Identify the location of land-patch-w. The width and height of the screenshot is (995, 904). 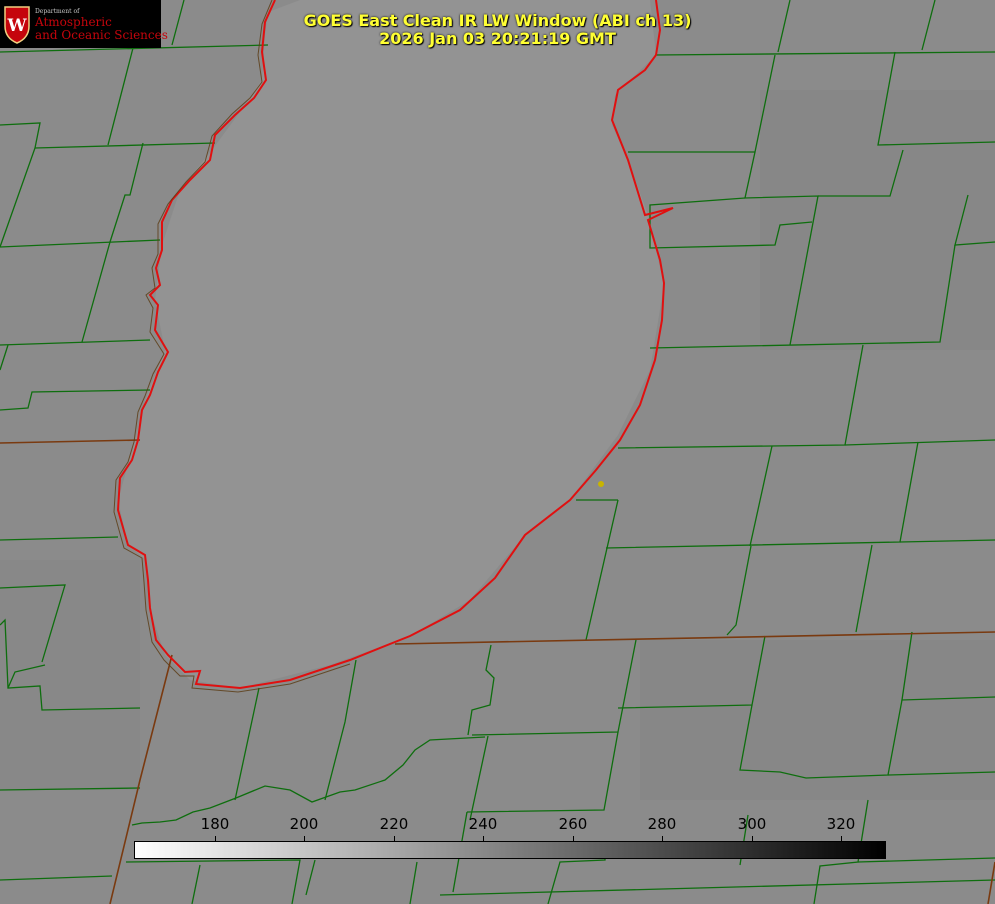
(70, 675).